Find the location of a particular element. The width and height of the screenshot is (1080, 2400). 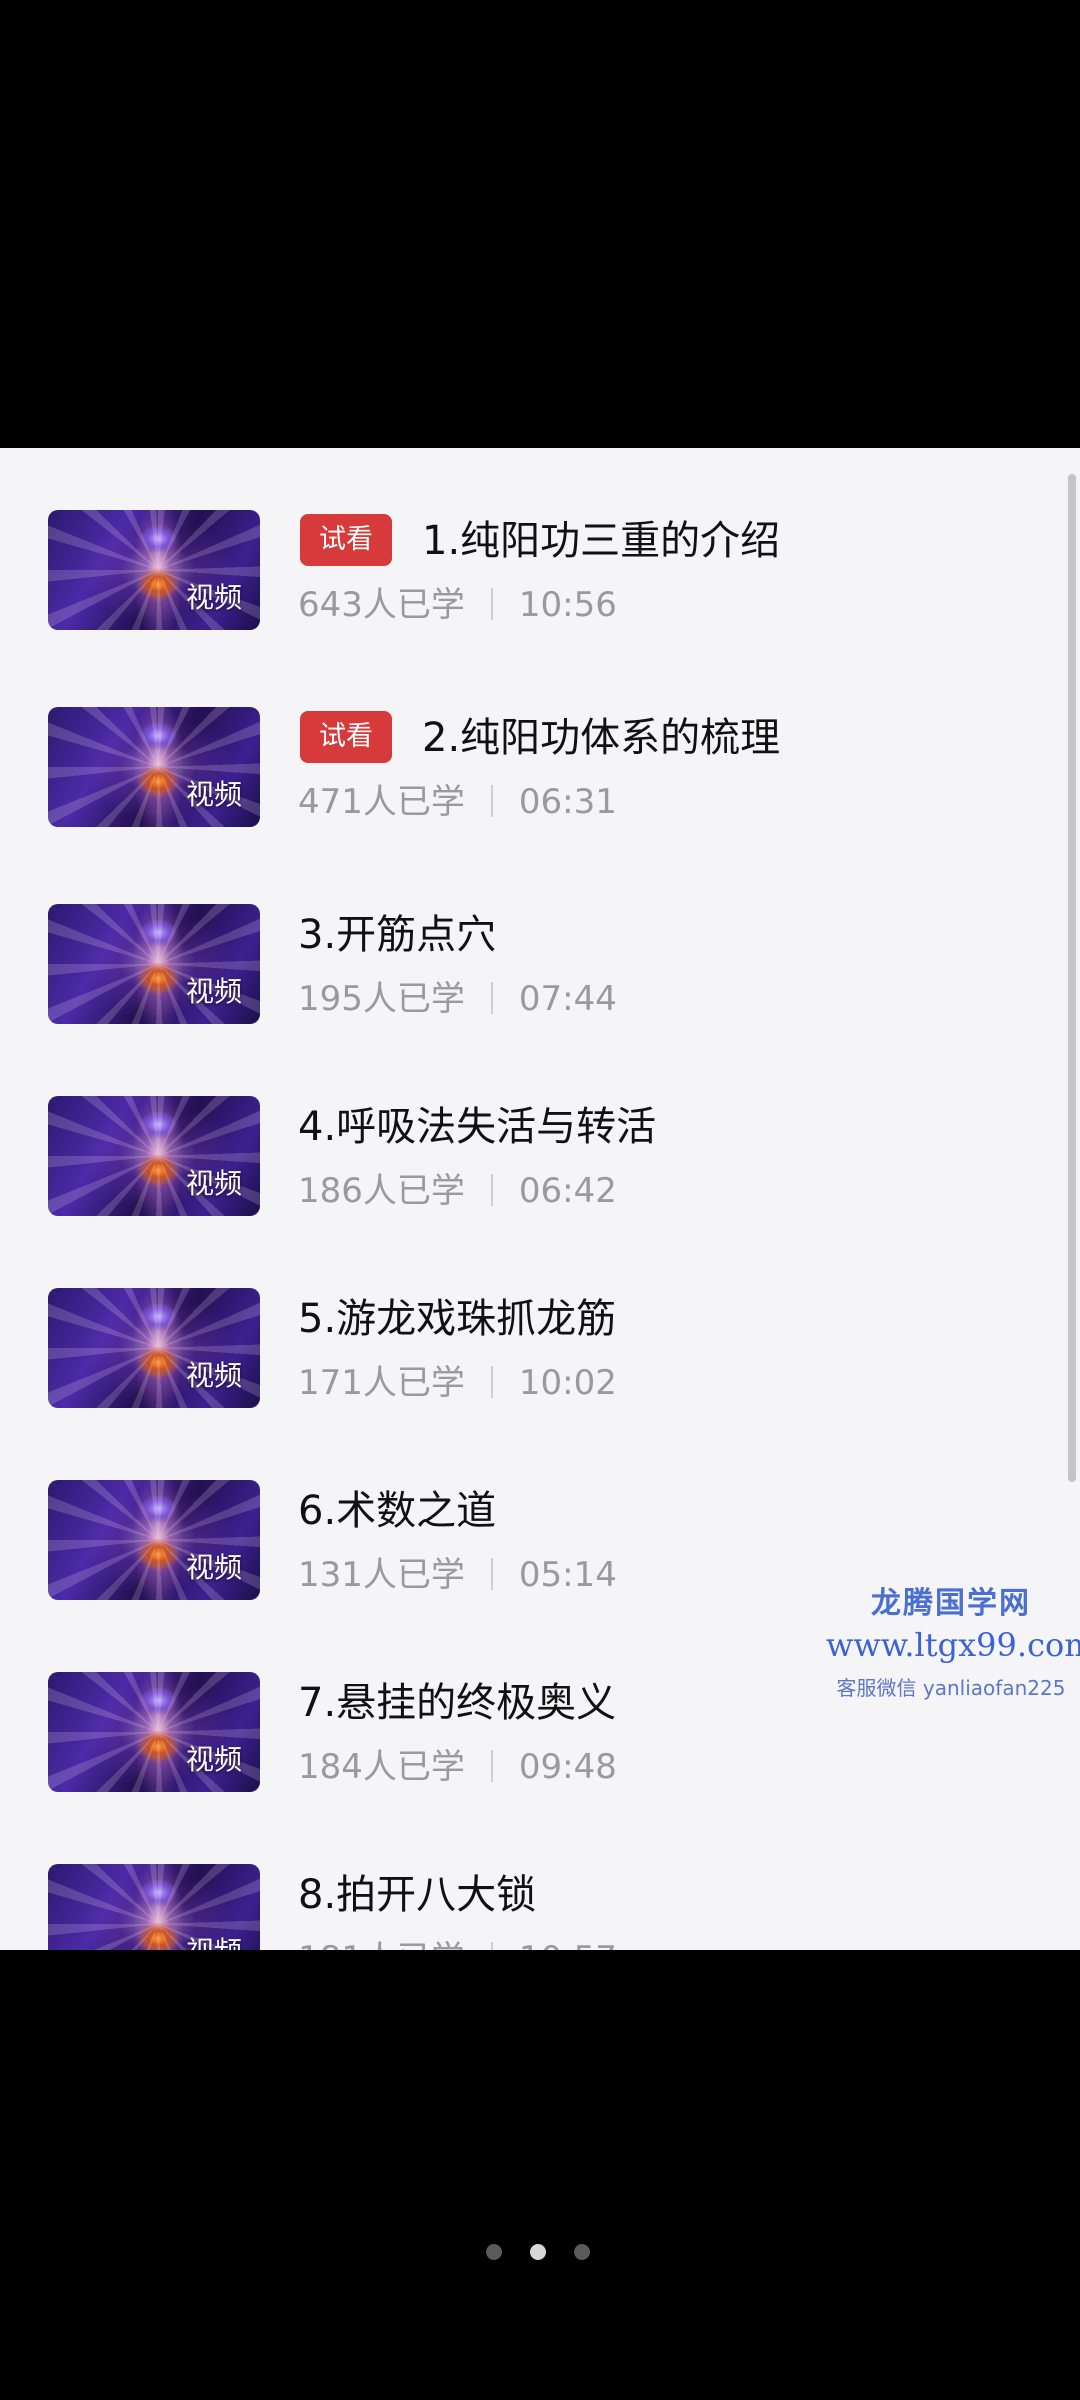

lesson-title: 1.纯阳功三重的介绍 is located at coordinates (601, 541).